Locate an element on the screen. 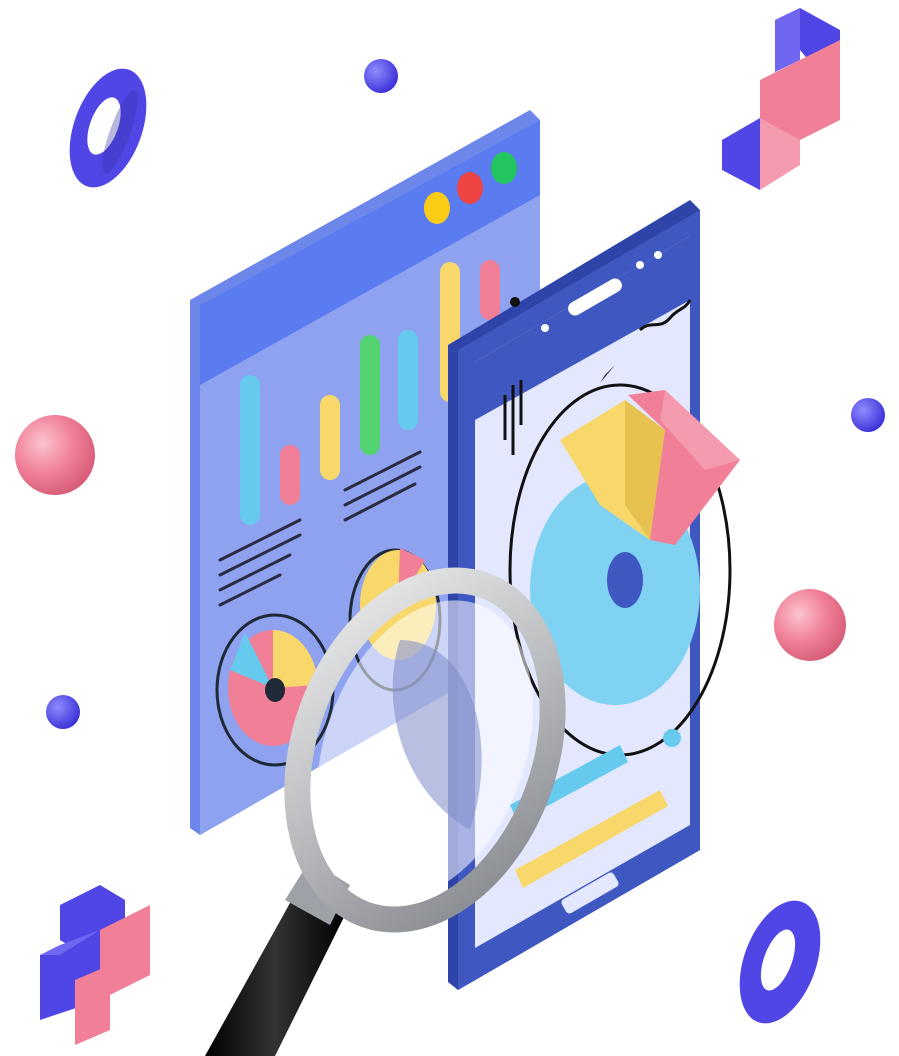 The image size is (899, 1056). dot-left is located at coordinates (63, 712).